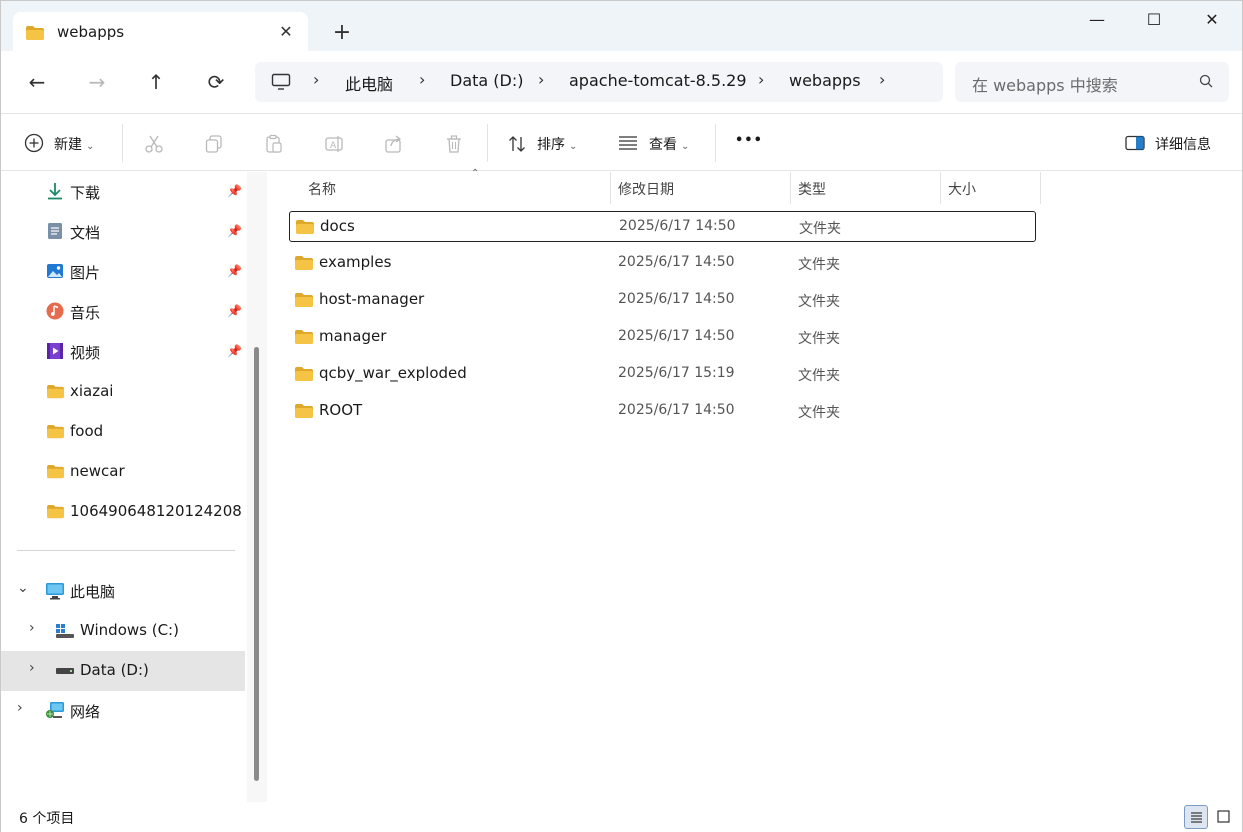 The height and width of the screenshot is (832, 1243). What do you see at coordinates (1206, 81) in the screenshot?
I see `search-icon` at bounding box center [1206, 81].